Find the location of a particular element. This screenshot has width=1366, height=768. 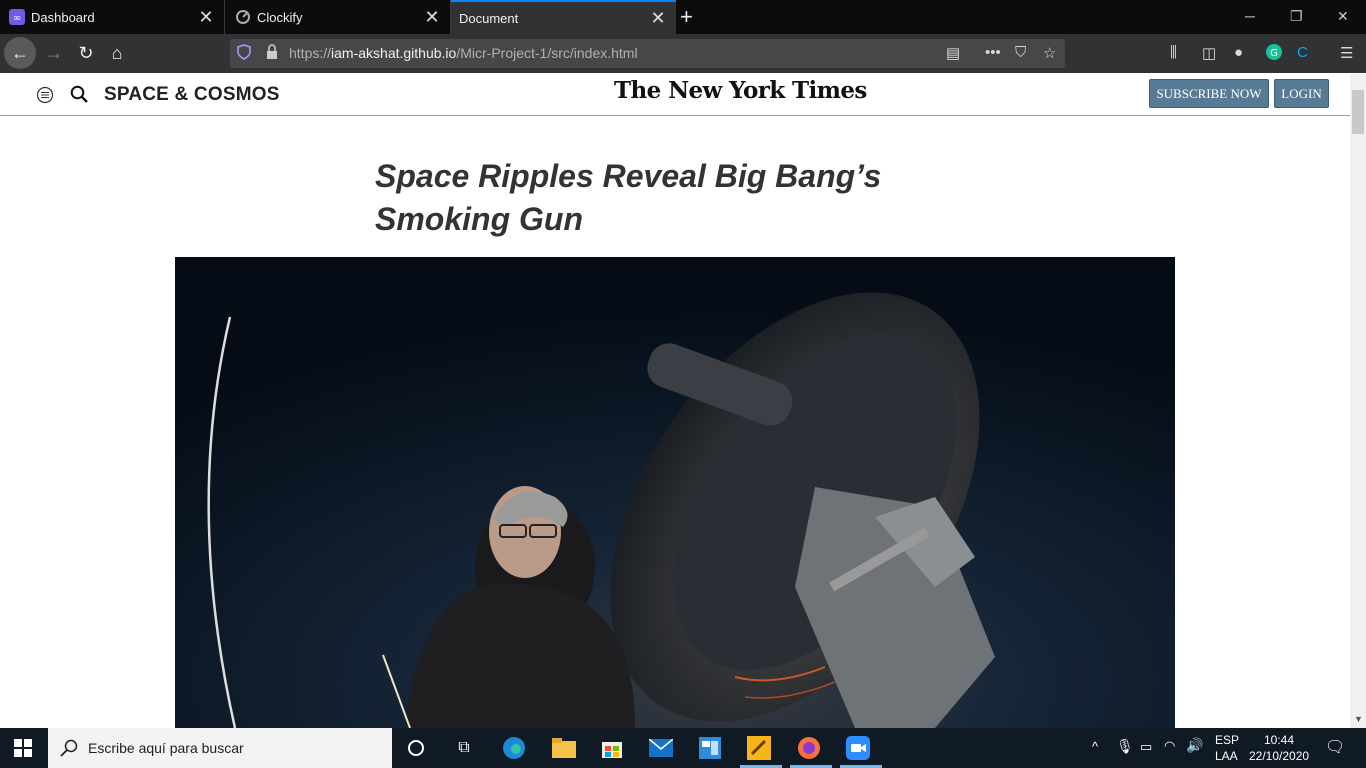

tab-label: Document is located at coordinates (489, 18).